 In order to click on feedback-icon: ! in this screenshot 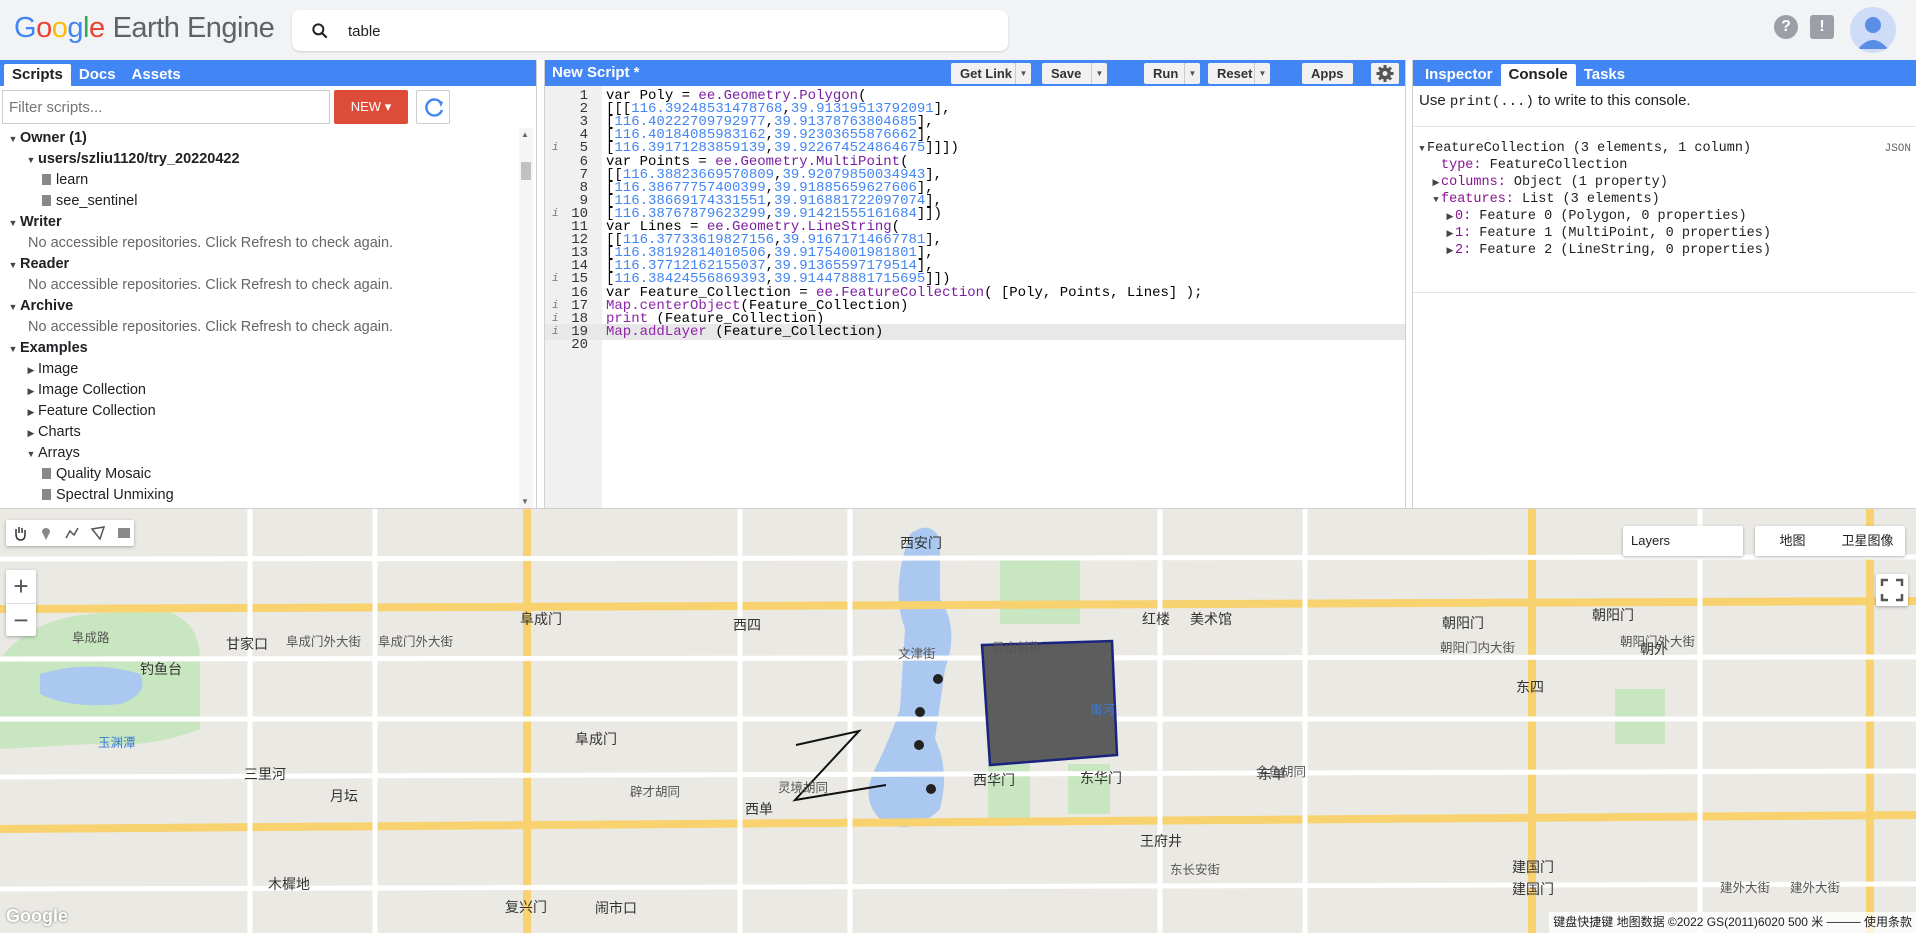, I will do `click(1822, 27)`.